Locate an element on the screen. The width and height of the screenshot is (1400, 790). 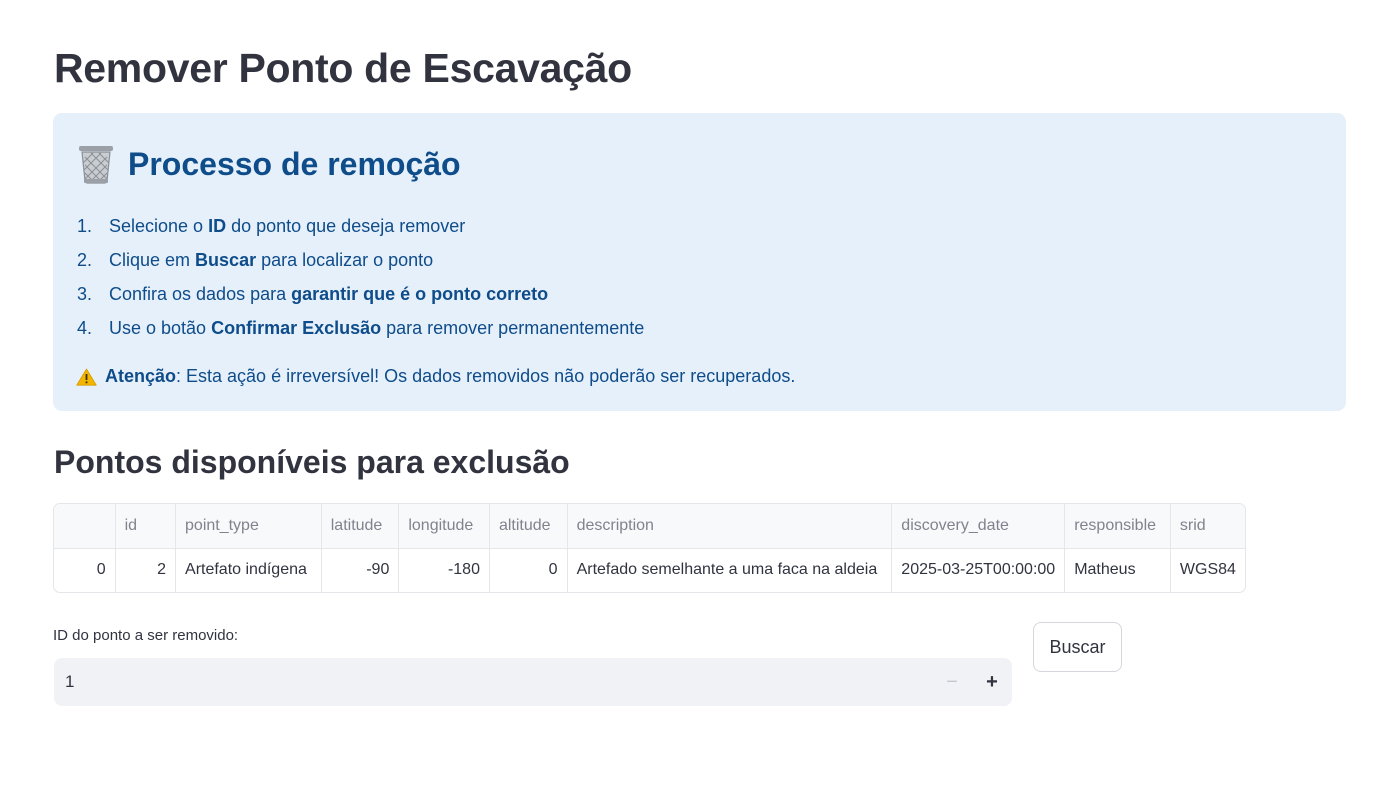
step-text-bold: garantir que é o ponto correto is located at coordinates (420, 294).